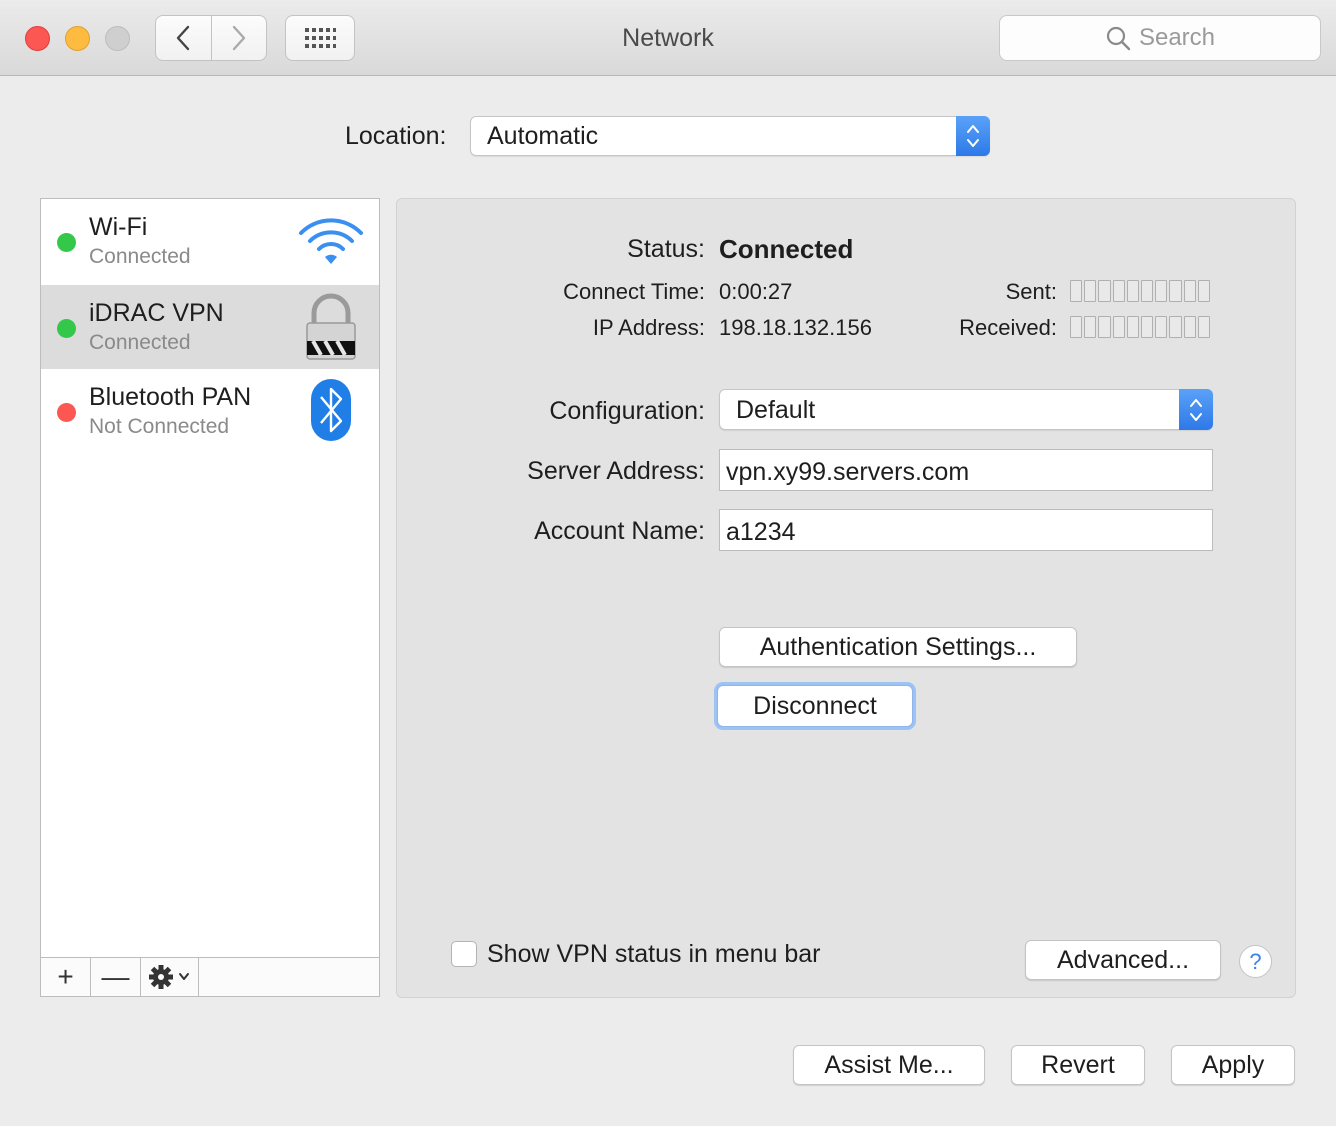  I want to click on revert-button: Revert, so click(1078, 1065).